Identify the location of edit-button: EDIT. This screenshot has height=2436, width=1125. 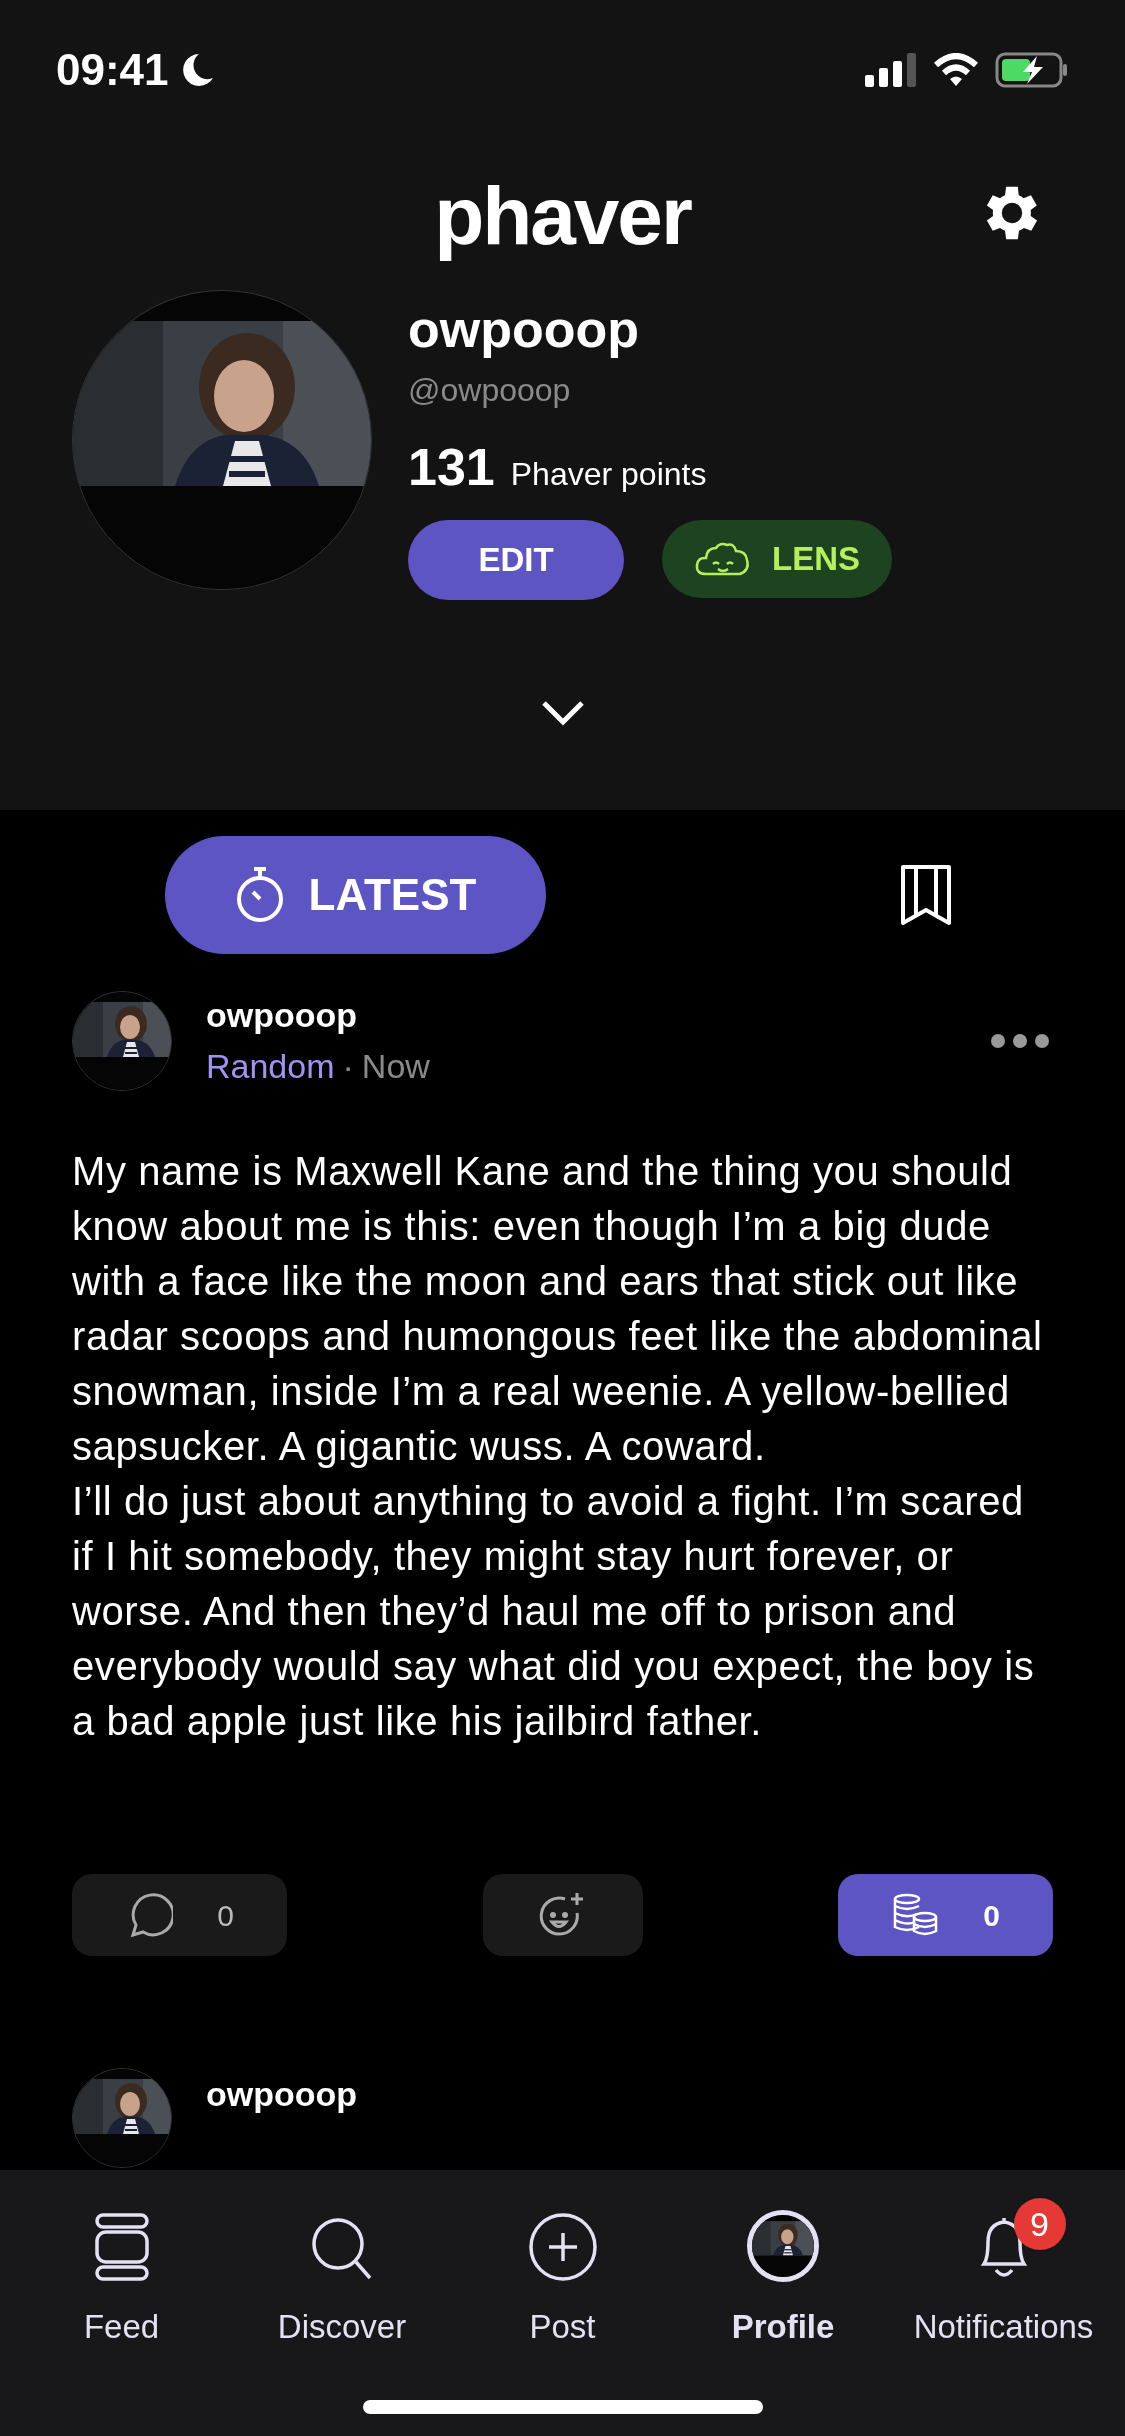
(516, 560).